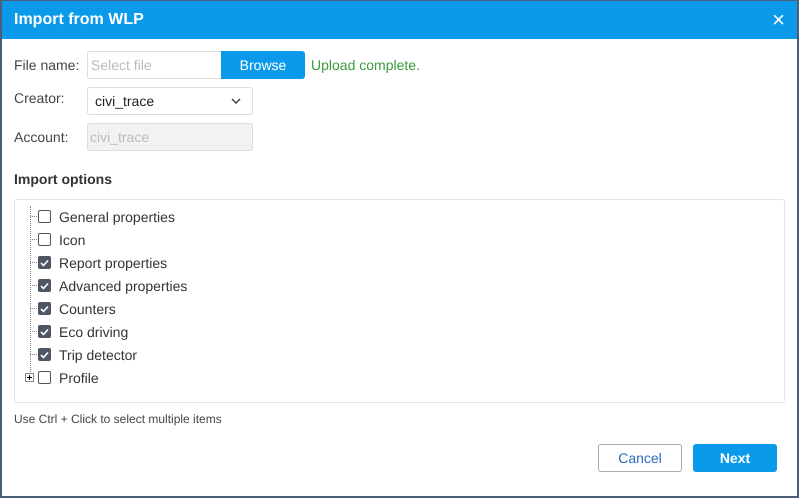 This screenshot has height=498, width=799. What do you see at coordinates (236, 101) in the screenshot?
I see `chevron-down-icon` at bounding box center [236, 101].